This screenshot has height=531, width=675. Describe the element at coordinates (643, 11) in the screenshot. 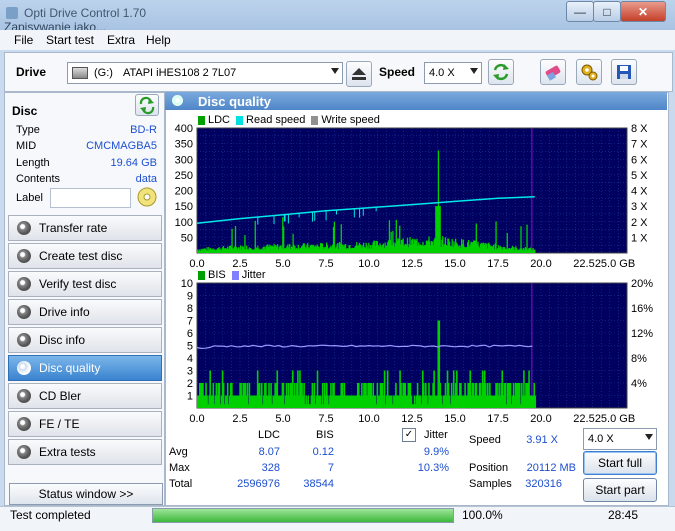

I see `close-button: ✕` at that location.